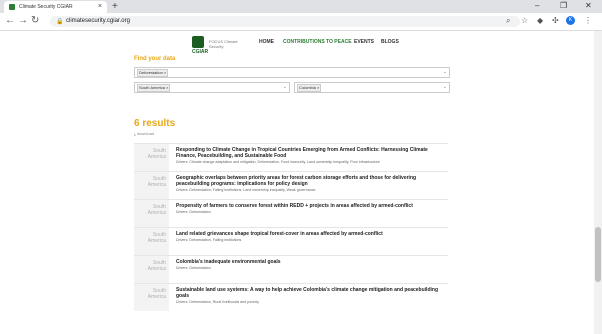 This screenshot has height=334, width=602. I want to click on extension-icon: ◆, so click(540, 20).